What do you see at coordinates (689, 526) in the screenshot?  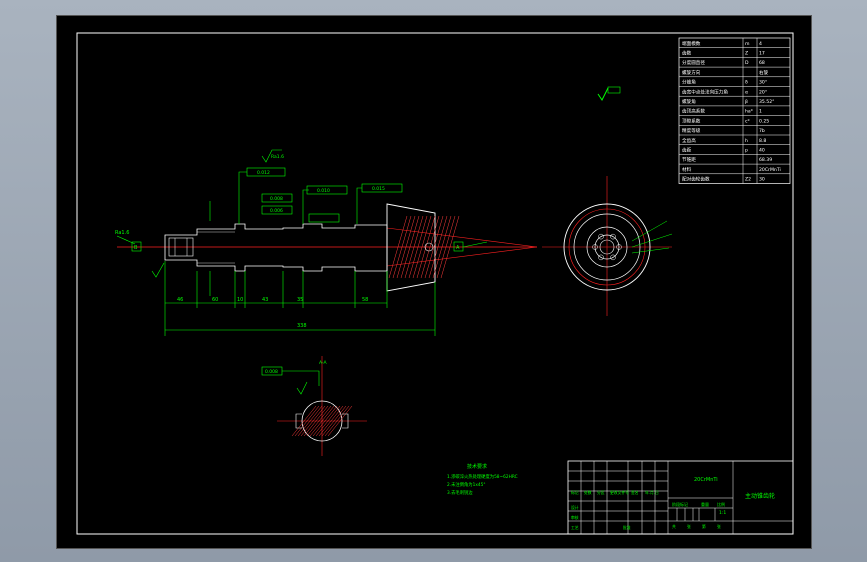 I see `tb-sheet-2: 张` at bounding box center [689, 526].